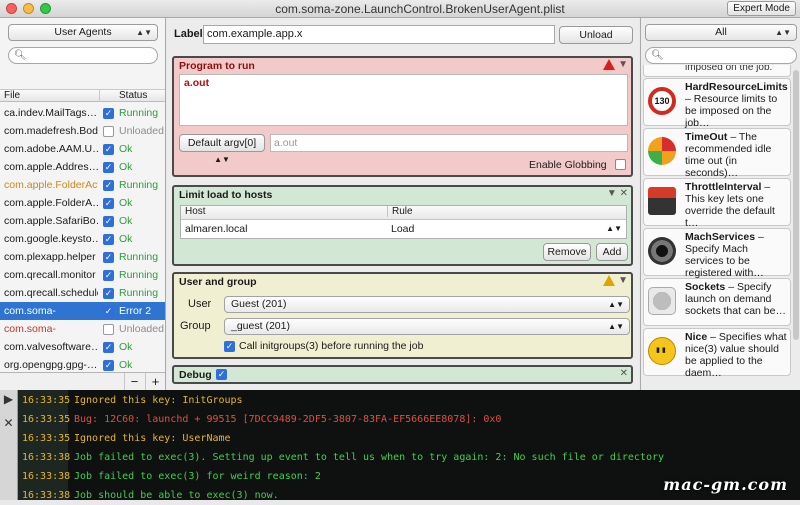 Image resolution: width=800 pixels, height=505 pixels. I want to click on file-column-header: File, so click(12, 95).